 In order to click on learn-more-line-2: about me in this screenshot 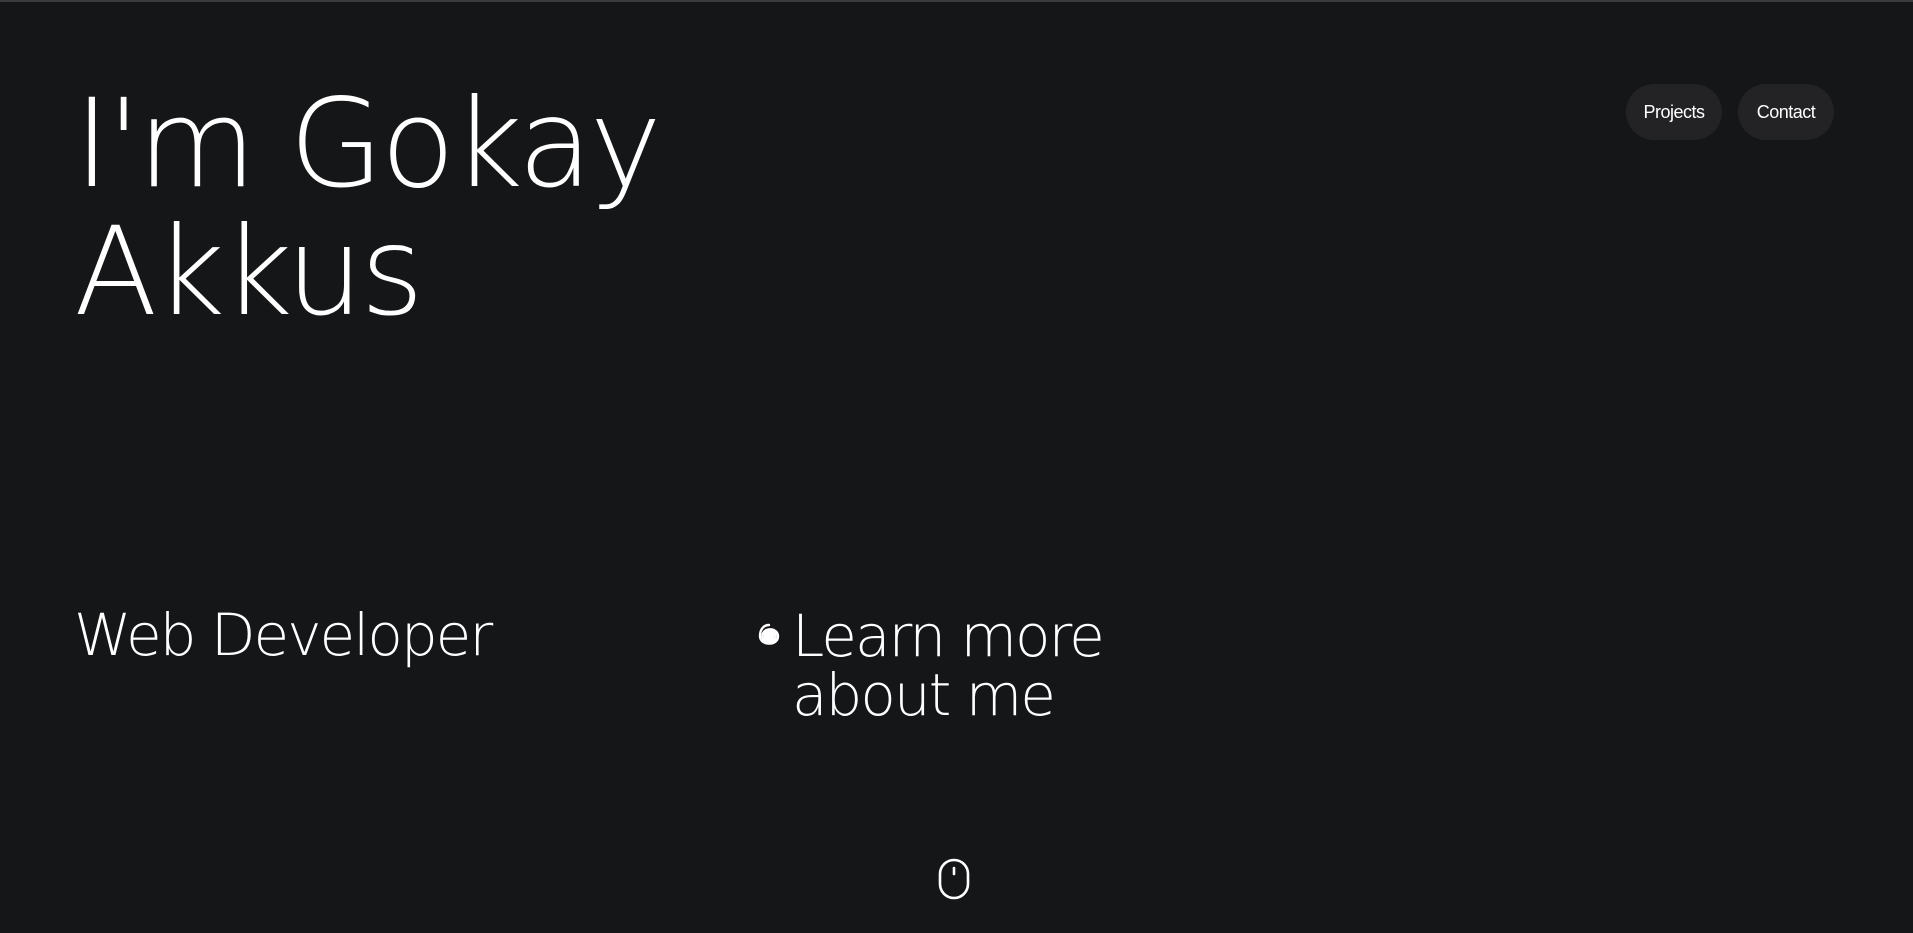, I will do `click(924, 695)`.